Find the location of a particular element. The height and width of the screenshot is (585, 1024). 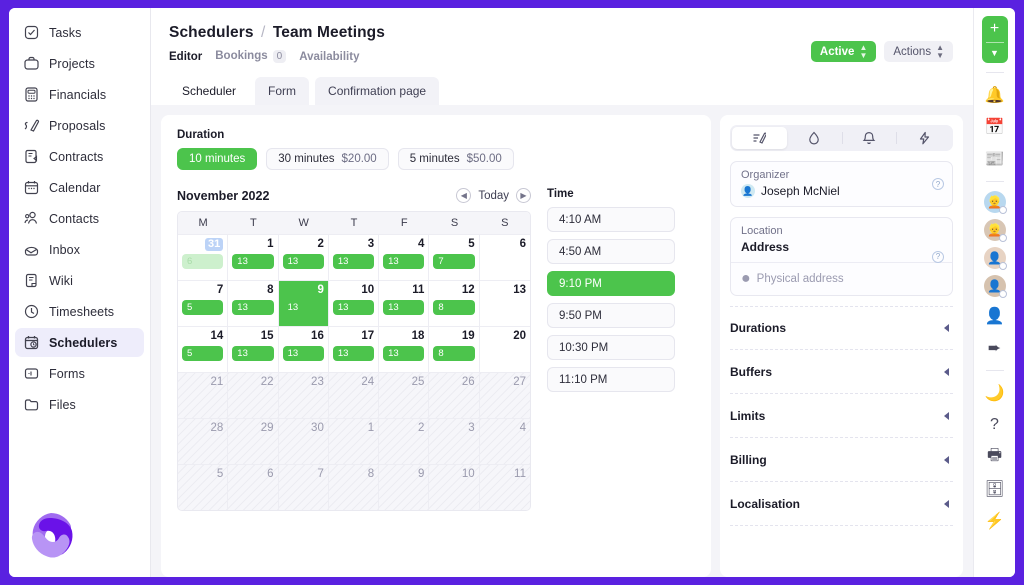

sidebar-item-calendar: Calendar is located at coordinates (79, 187).